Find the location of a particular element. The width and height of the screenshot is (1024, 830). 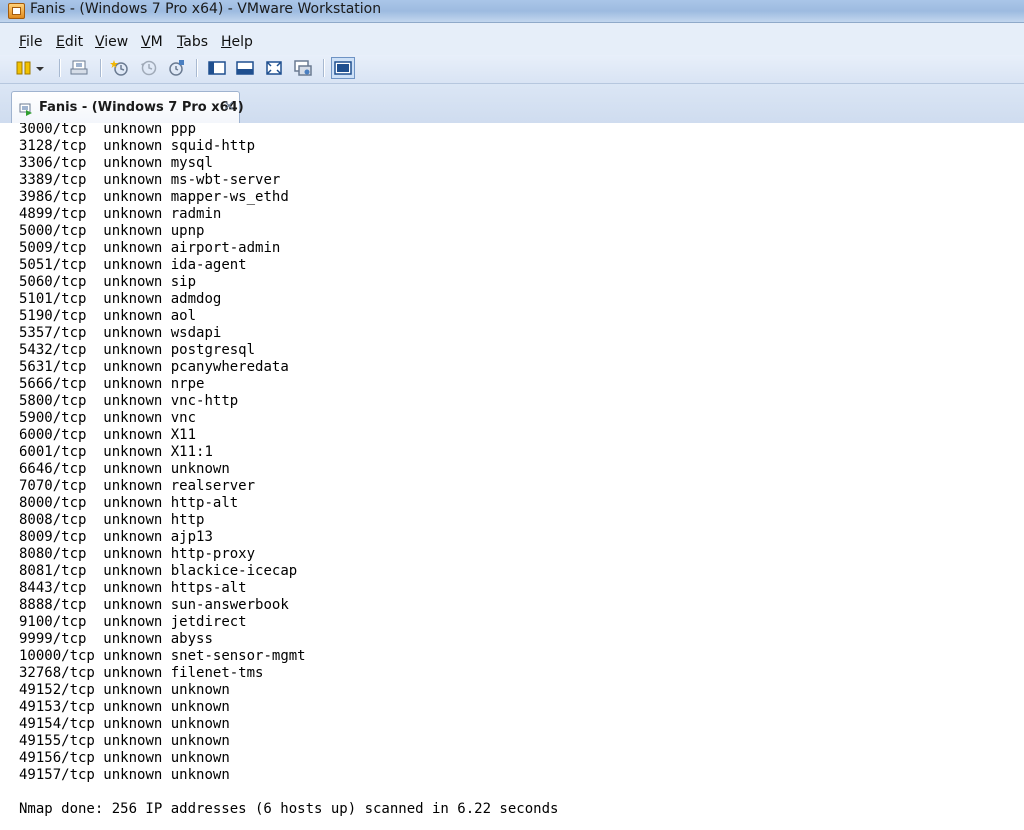

port-column: 9100/tcp is located at coordinates (53, 622).